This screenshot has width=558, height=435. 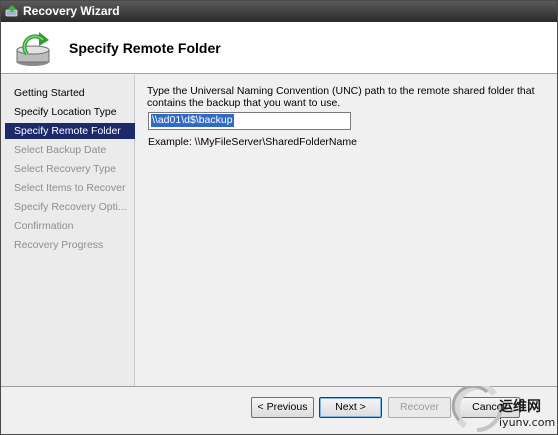 I want to click on step-select-items-to-recover: Select Items to Recover, so click(x=70, y=188).